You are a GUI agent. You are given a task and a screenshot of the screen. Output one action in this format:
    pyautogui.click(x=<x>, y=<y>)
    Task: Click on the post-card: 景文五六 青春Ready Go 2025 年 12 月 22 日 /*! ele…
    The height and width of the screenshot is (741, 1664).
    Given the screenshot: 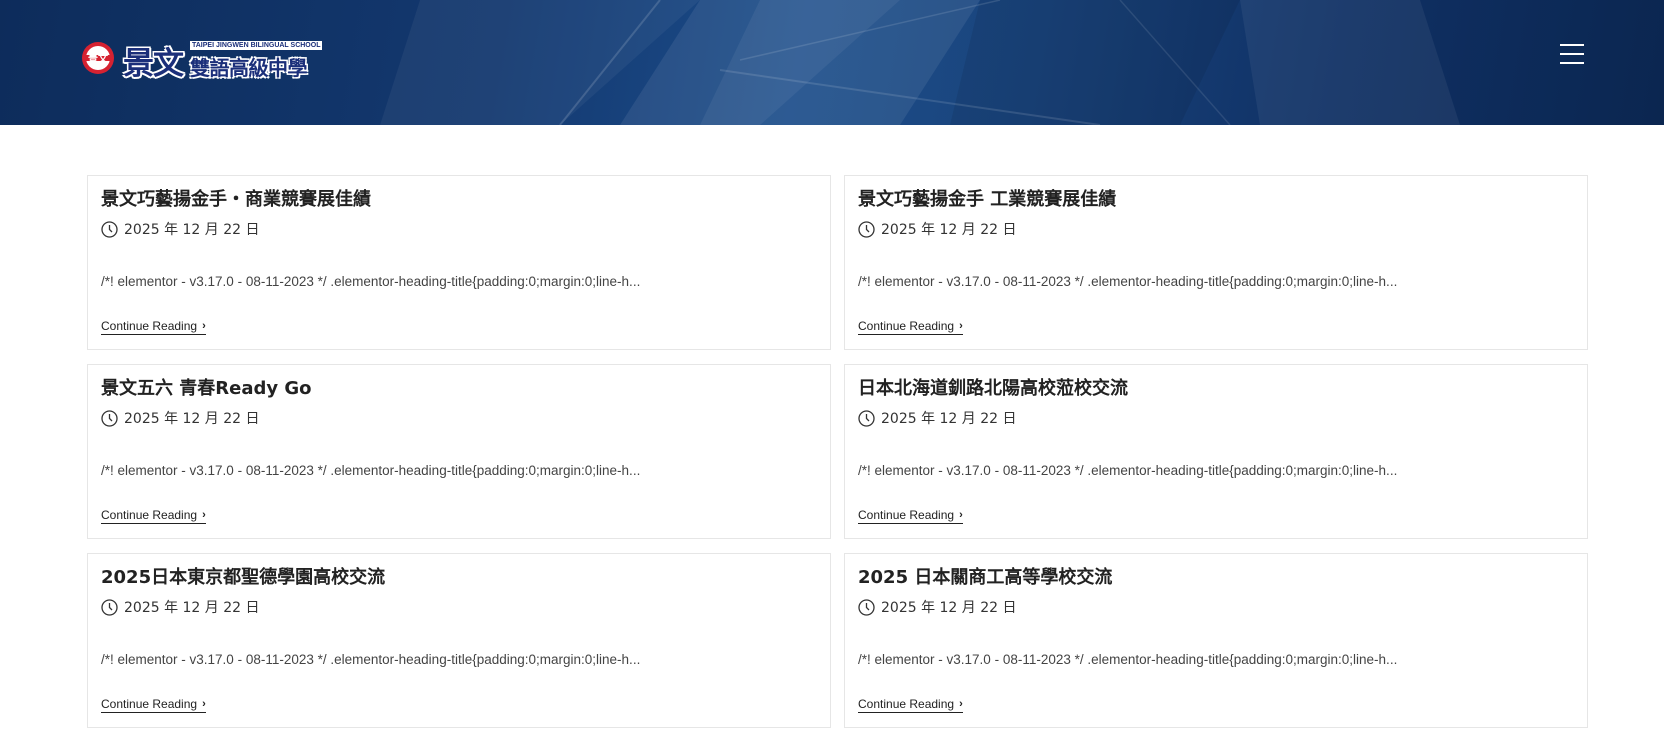 What is the action you would take?
    pyautogui.click(x=459, y=451)
    